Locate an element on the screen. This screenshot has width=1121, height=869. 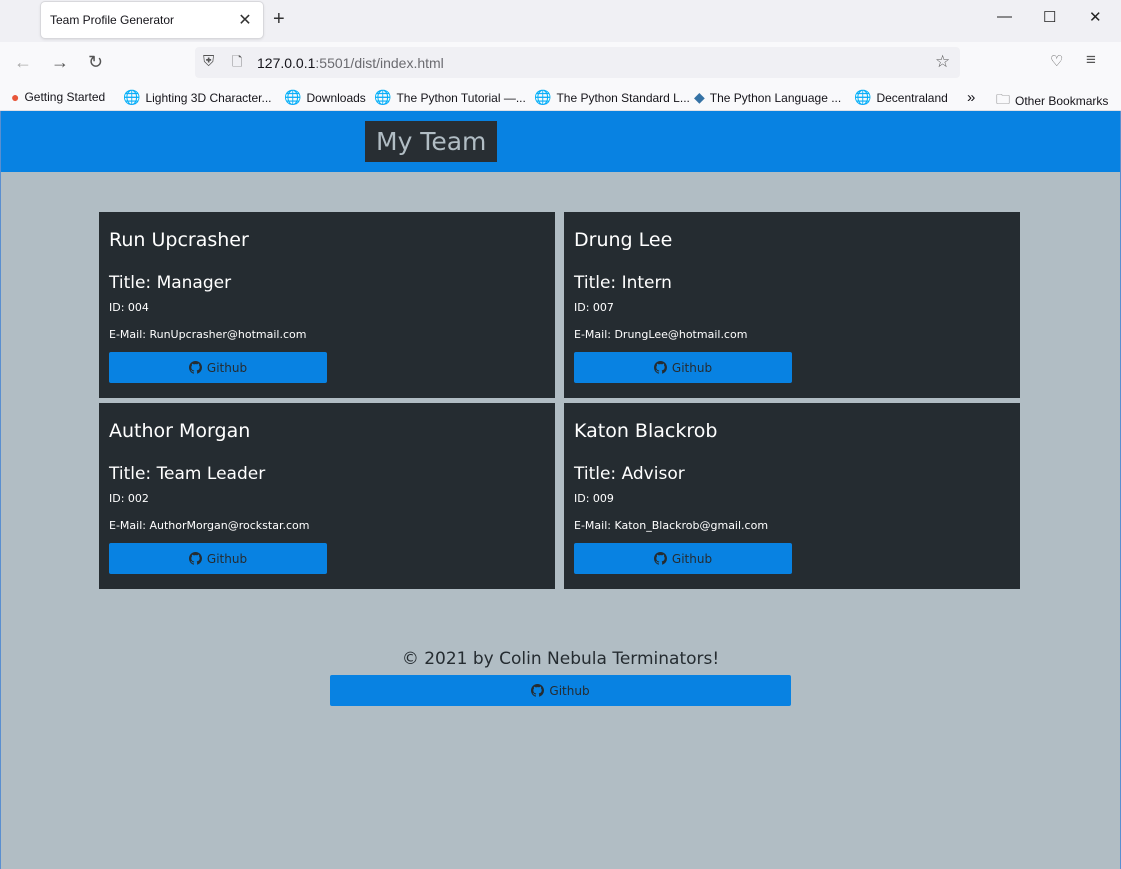
bookmark-item: 🌐 Decentraland is located at coordinates (901, 97).